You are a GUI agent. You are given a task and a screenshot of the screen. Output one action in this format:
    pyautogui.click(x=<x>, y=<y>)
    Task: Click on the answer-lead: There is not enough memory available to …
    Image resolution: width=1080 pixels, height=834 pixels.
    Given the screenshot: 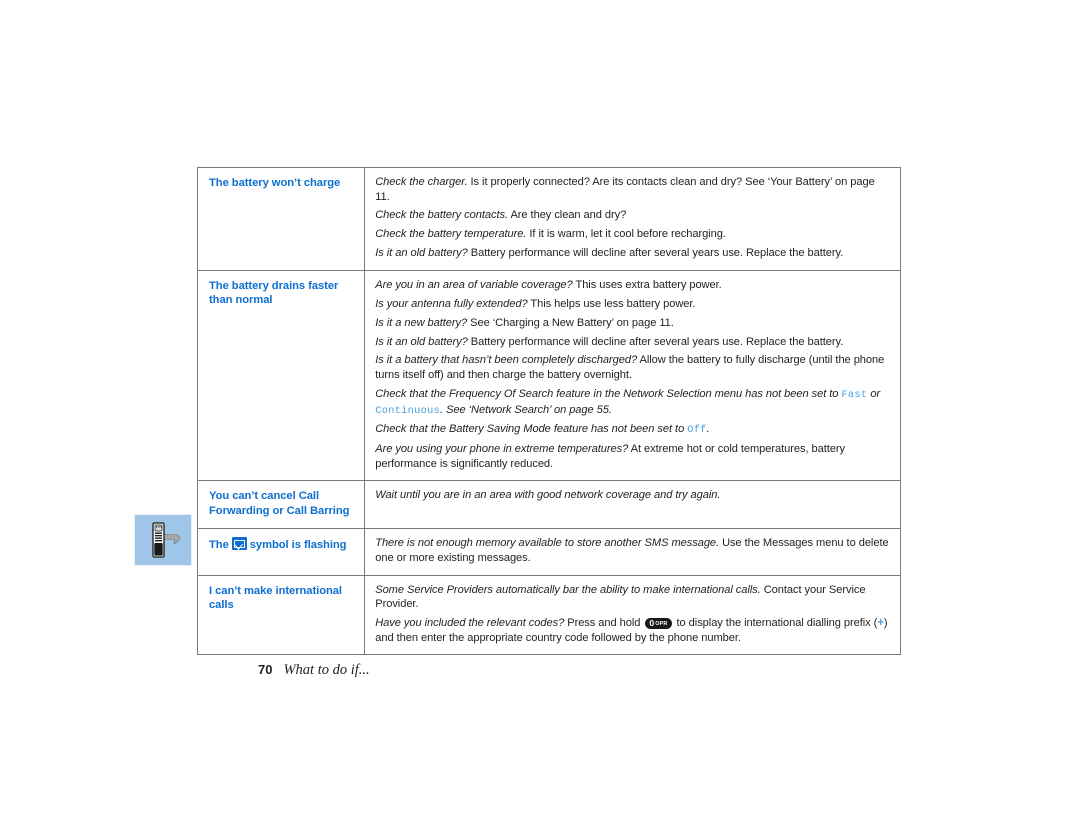 What is the action you would take?
    pyautogui.click(x=547, y=543)
    